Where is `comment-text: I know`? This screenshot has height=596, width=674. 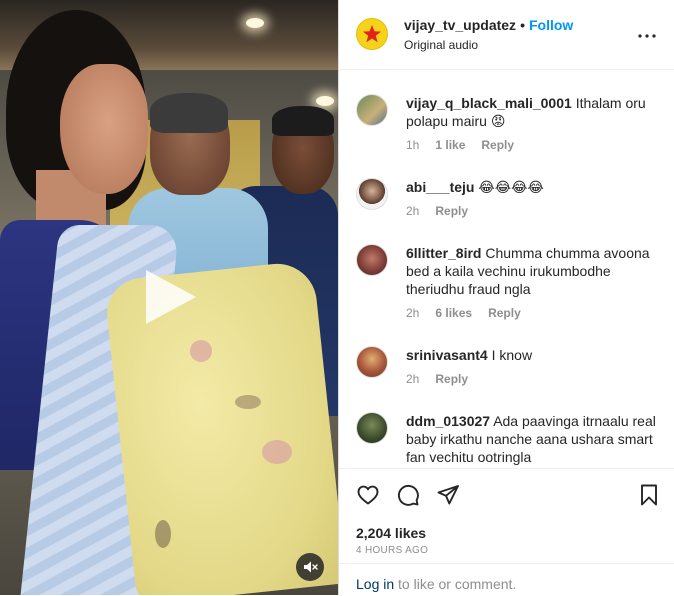 comment-text: I know is located at coordinates (512, 355).